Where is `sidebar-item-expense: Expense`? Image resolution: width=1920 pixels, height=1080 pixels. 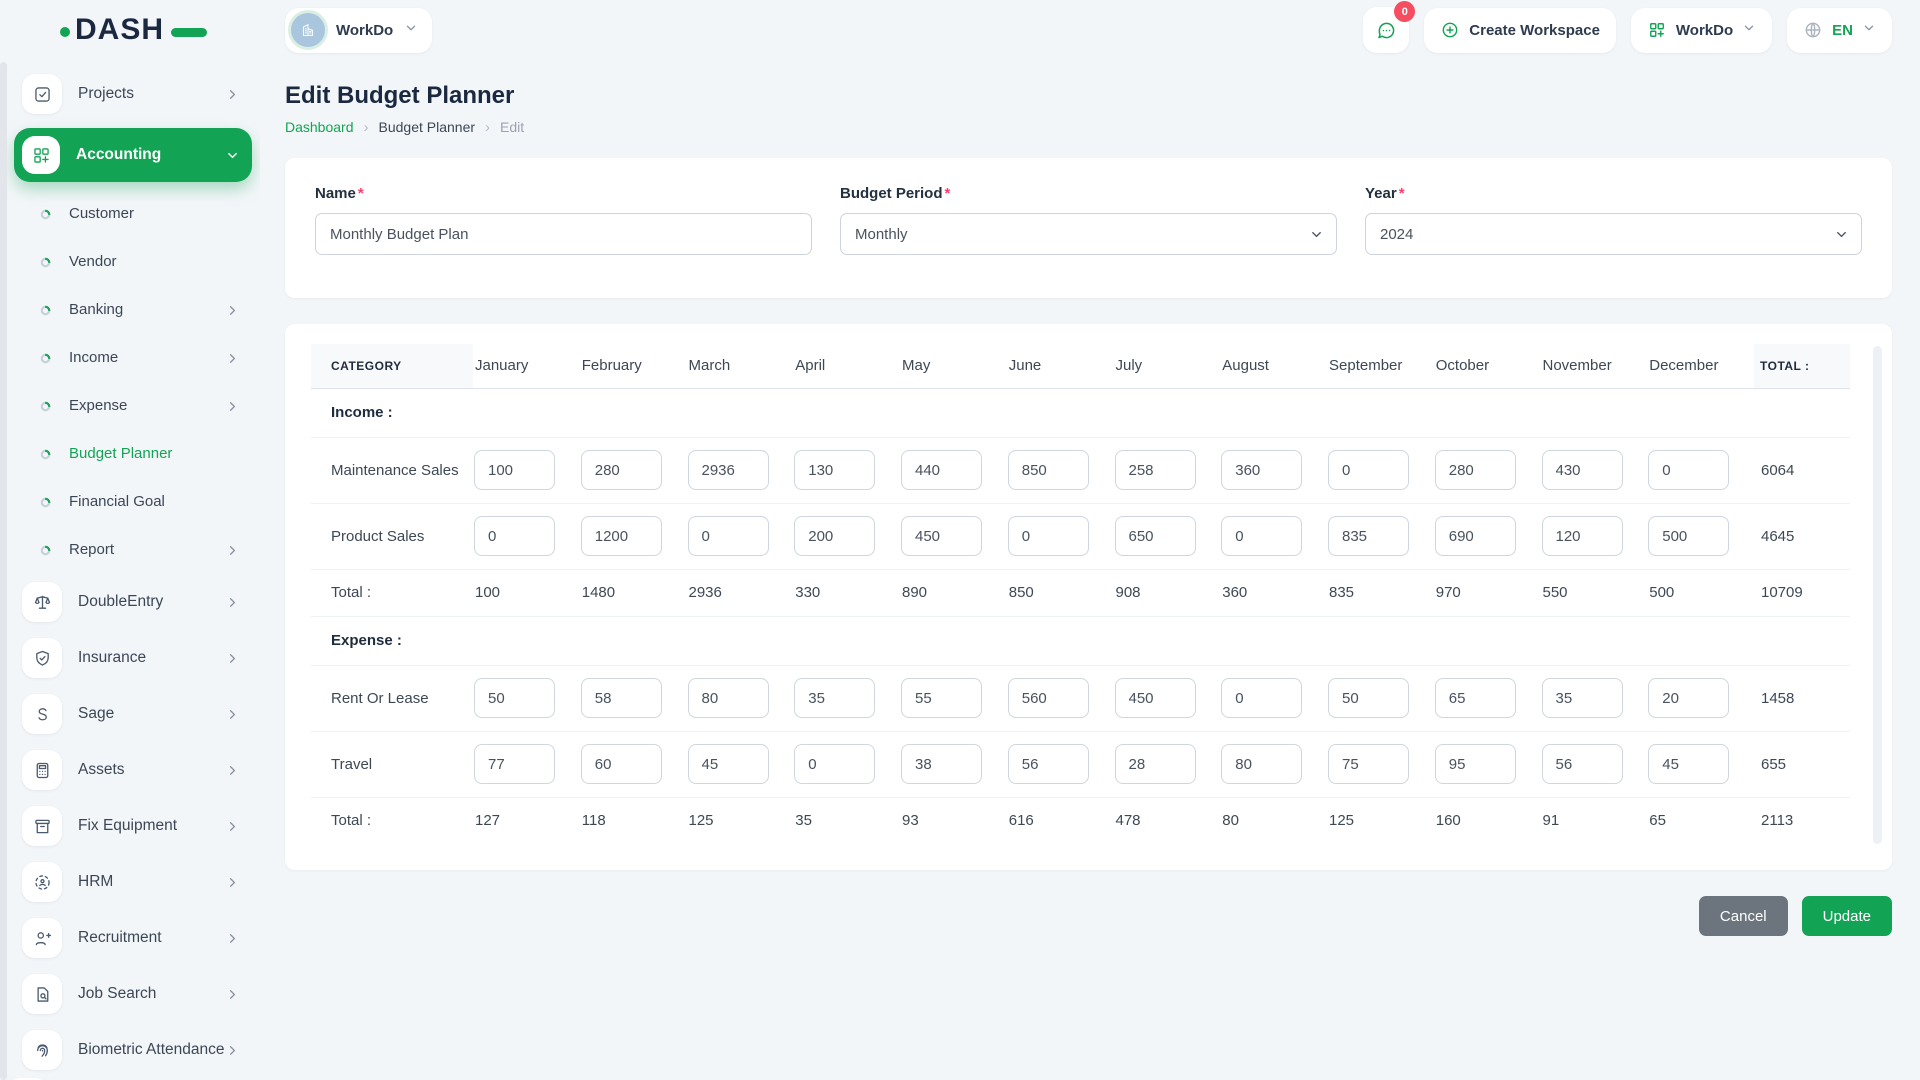 sidebar-item-expense: Expense is located at coordinates (133, 406).